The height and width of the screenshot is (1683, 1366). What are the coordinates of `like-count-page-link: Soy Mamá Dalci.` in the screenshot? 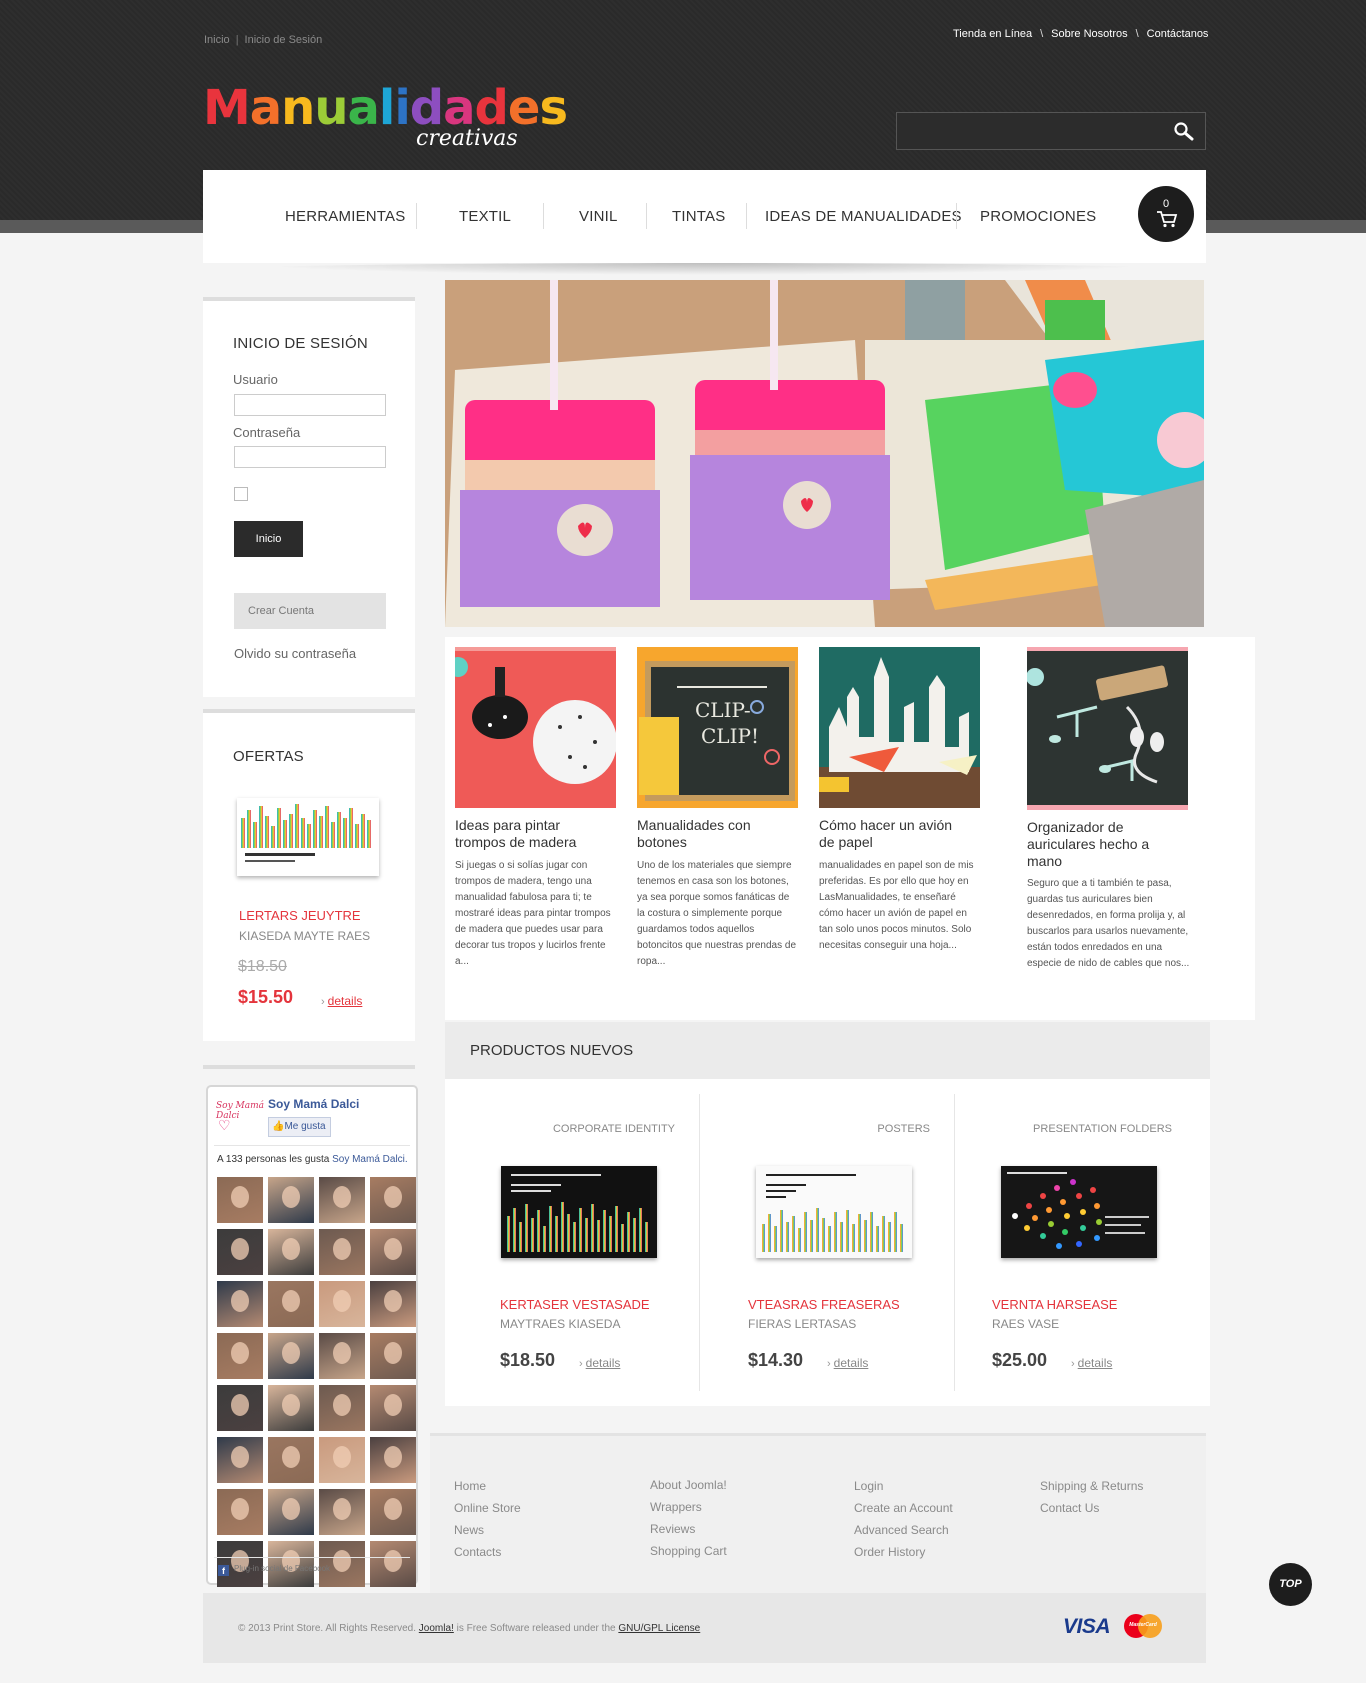 It's located at (370, 1159).